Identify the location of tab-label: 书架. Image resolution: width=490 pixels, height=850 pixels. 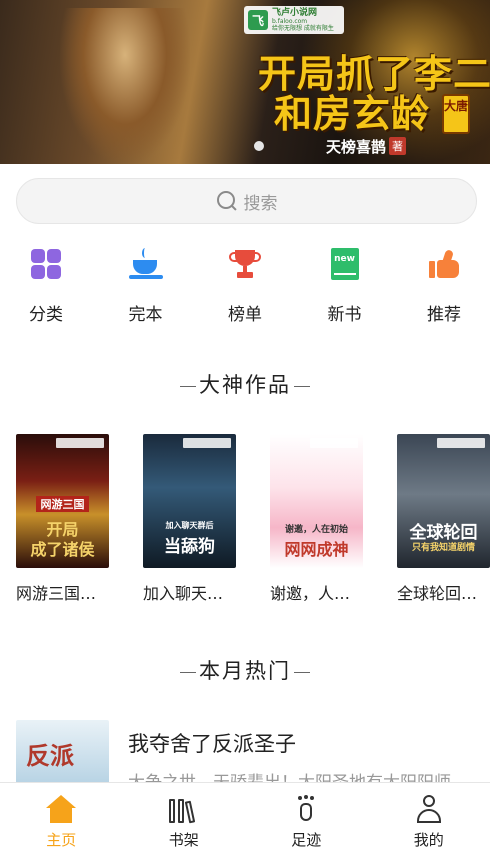
(183, 840).